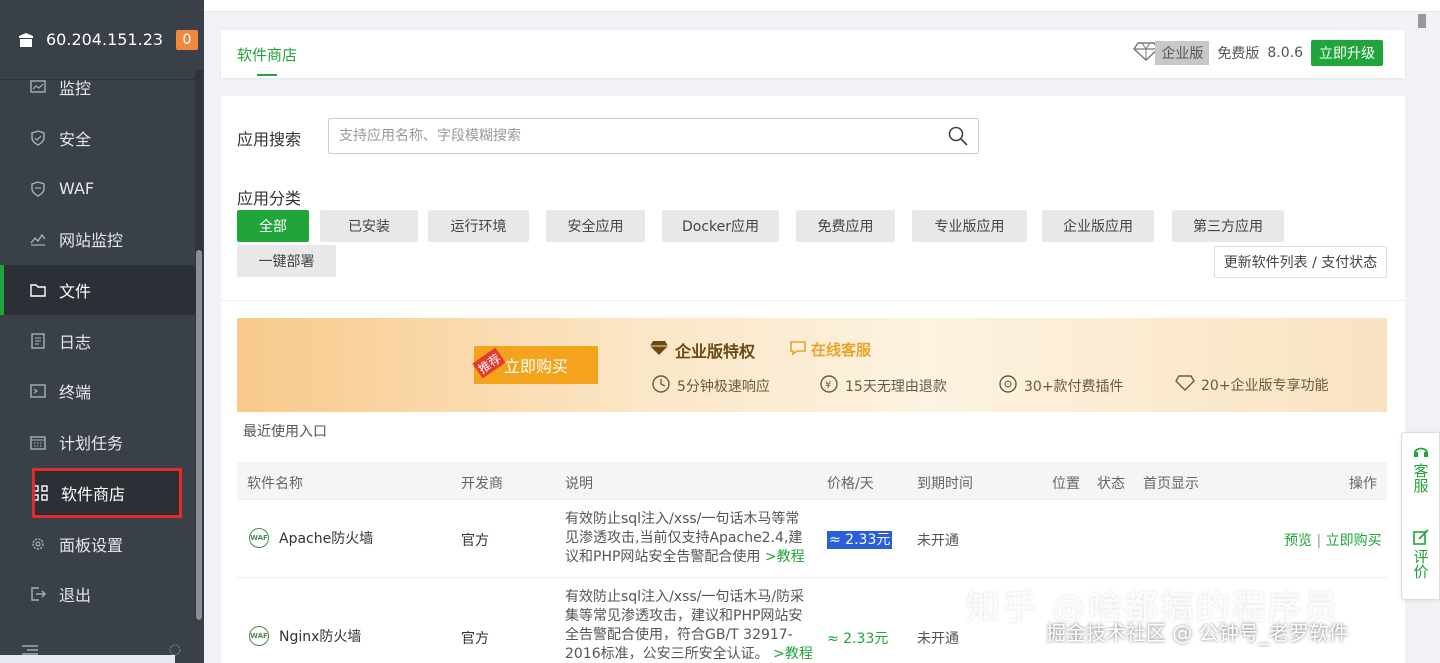  What do you see at coordinates (958, 136) in the screenshot?
I see `search-icon` at bounding box center [958, 136].